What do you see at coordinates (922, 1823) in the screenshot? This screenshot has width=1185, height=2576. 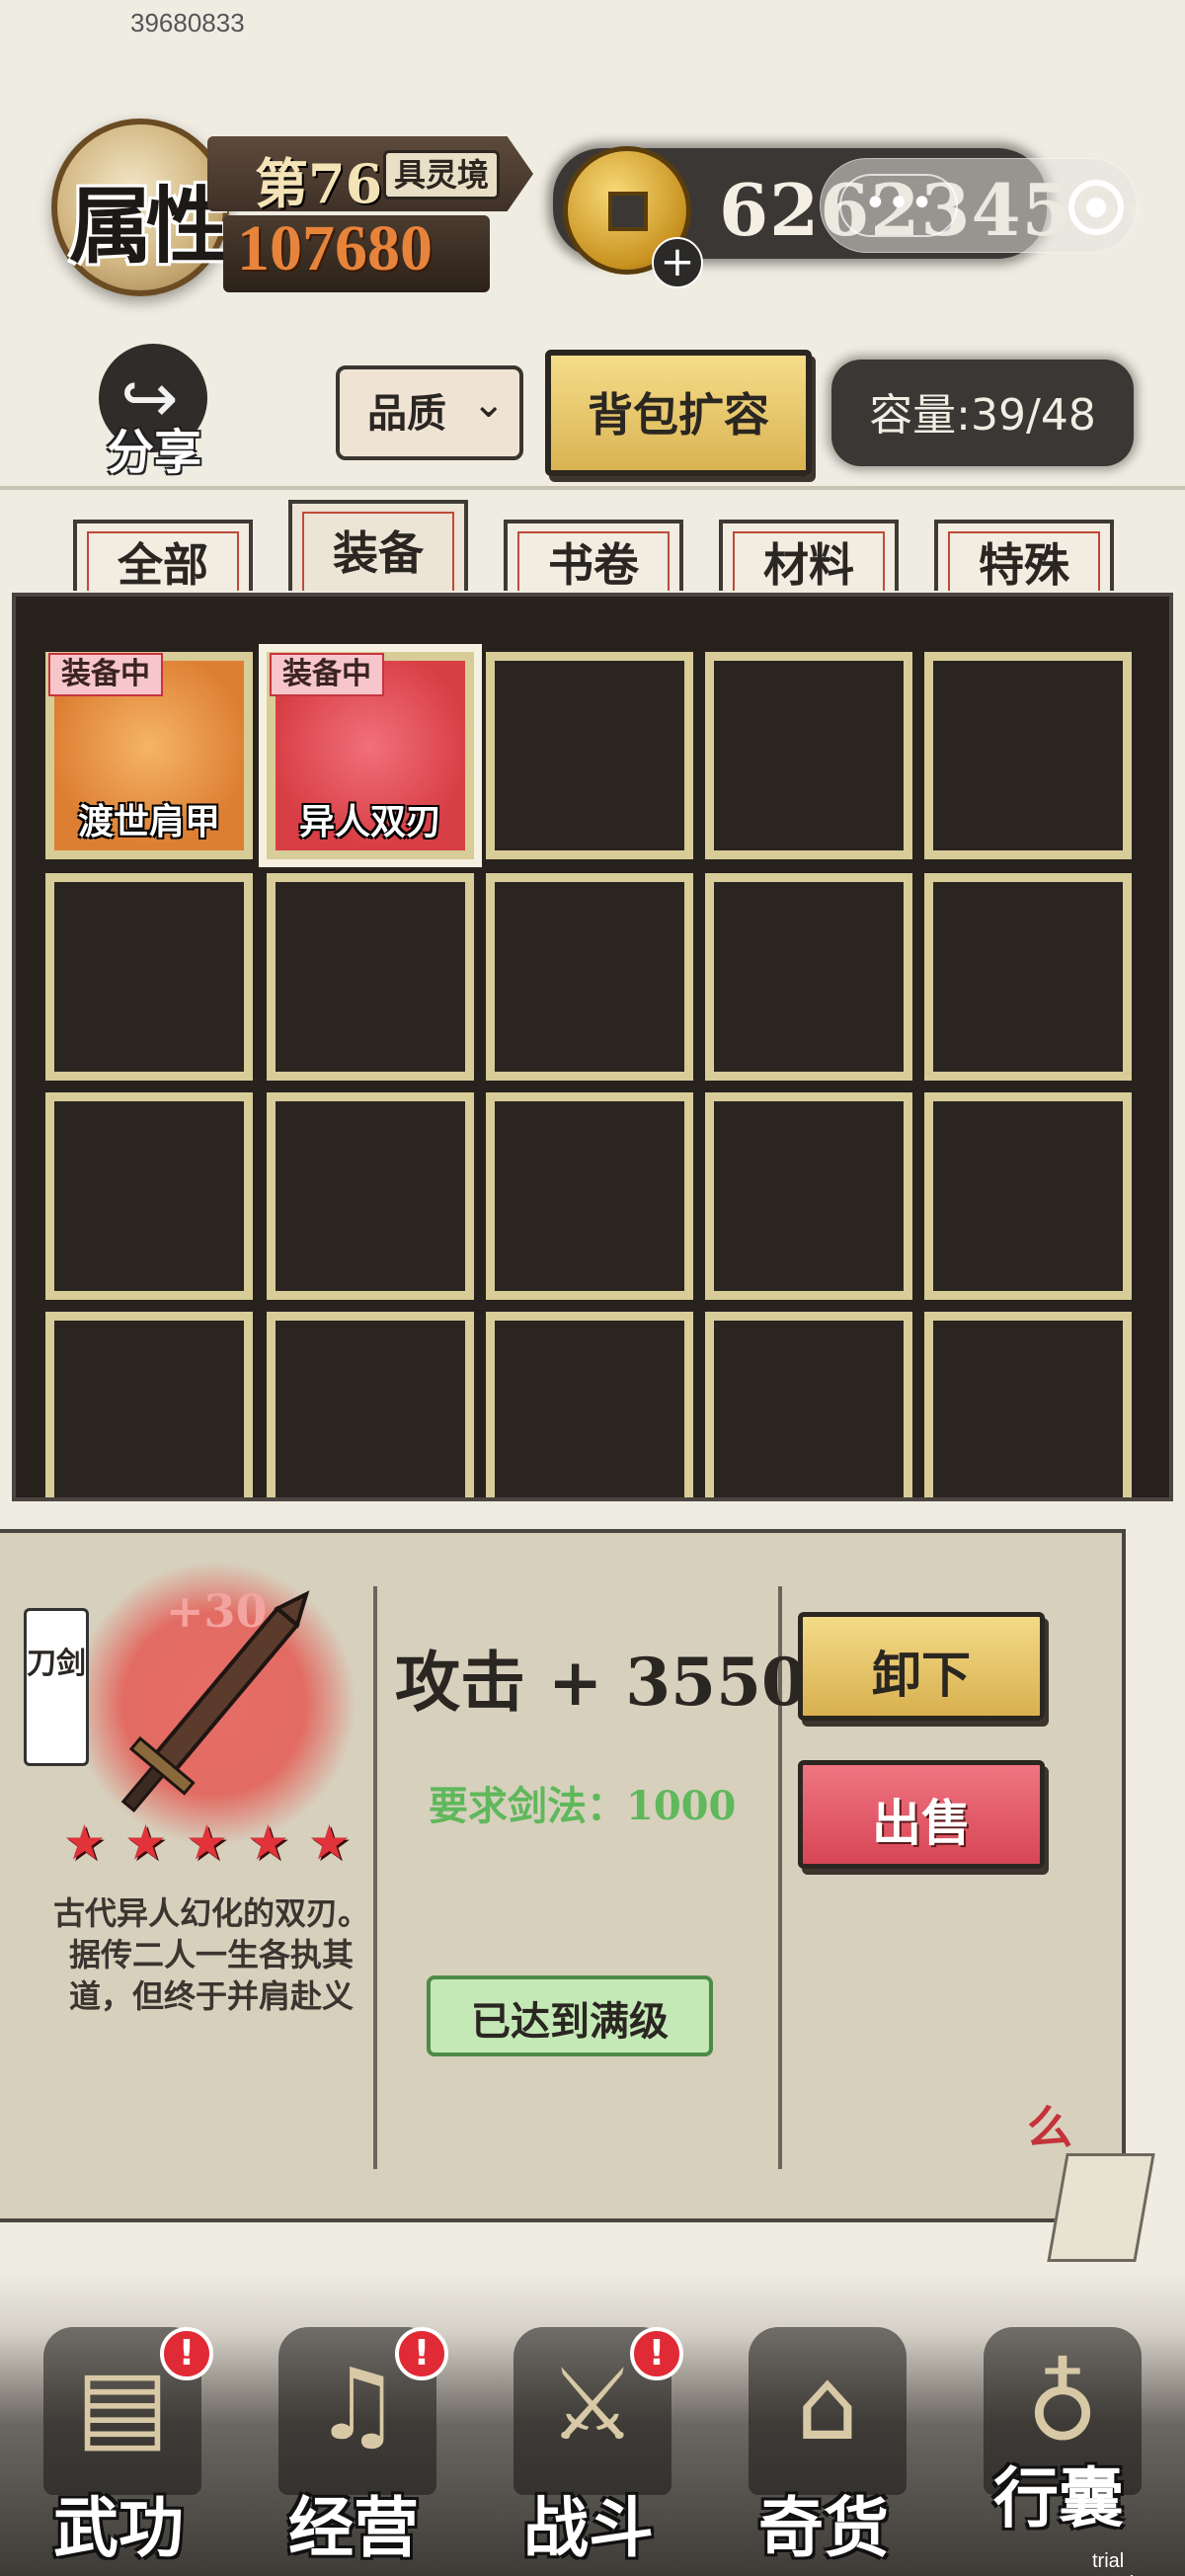 I see `sell-label: 出售` at bounding box center [922, 1823].